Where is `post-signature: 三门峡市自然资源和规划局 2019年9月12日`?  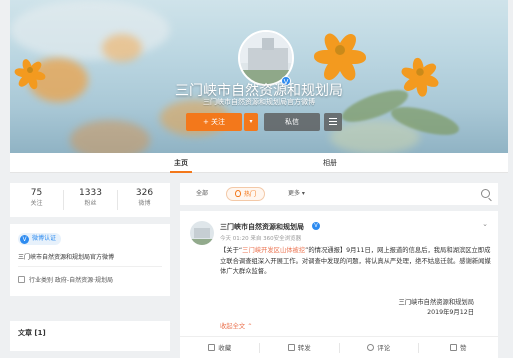
post-signature: 三门峡市自然资源和规划局 2019年9月12日 is located at coordinates (436, 308).